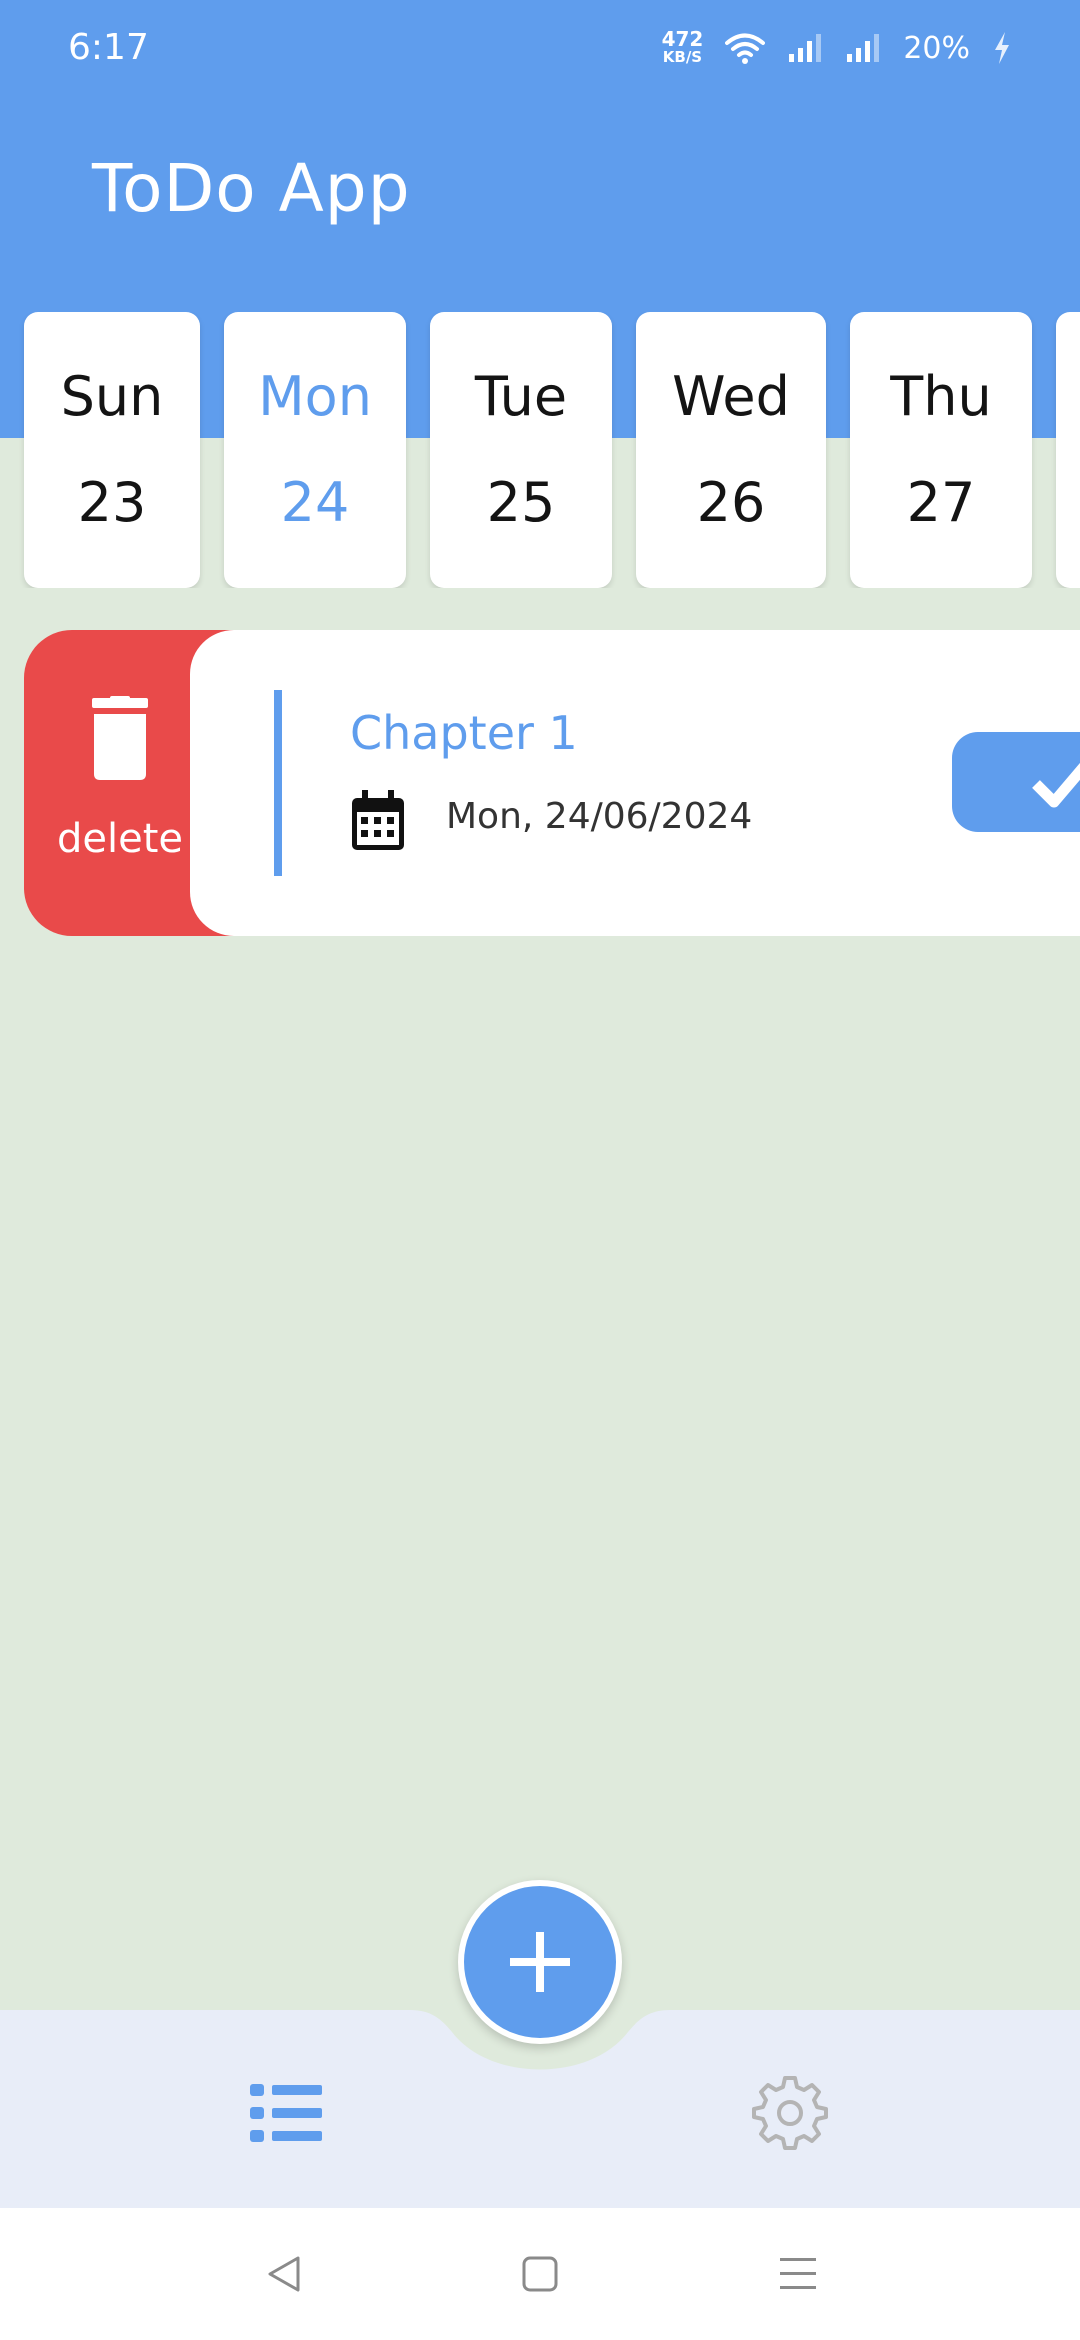  What do you see at coordinates (112, 450) in the screenshot?
I see `day-card-sun: Sun 23` at bounding box center [112, 450].